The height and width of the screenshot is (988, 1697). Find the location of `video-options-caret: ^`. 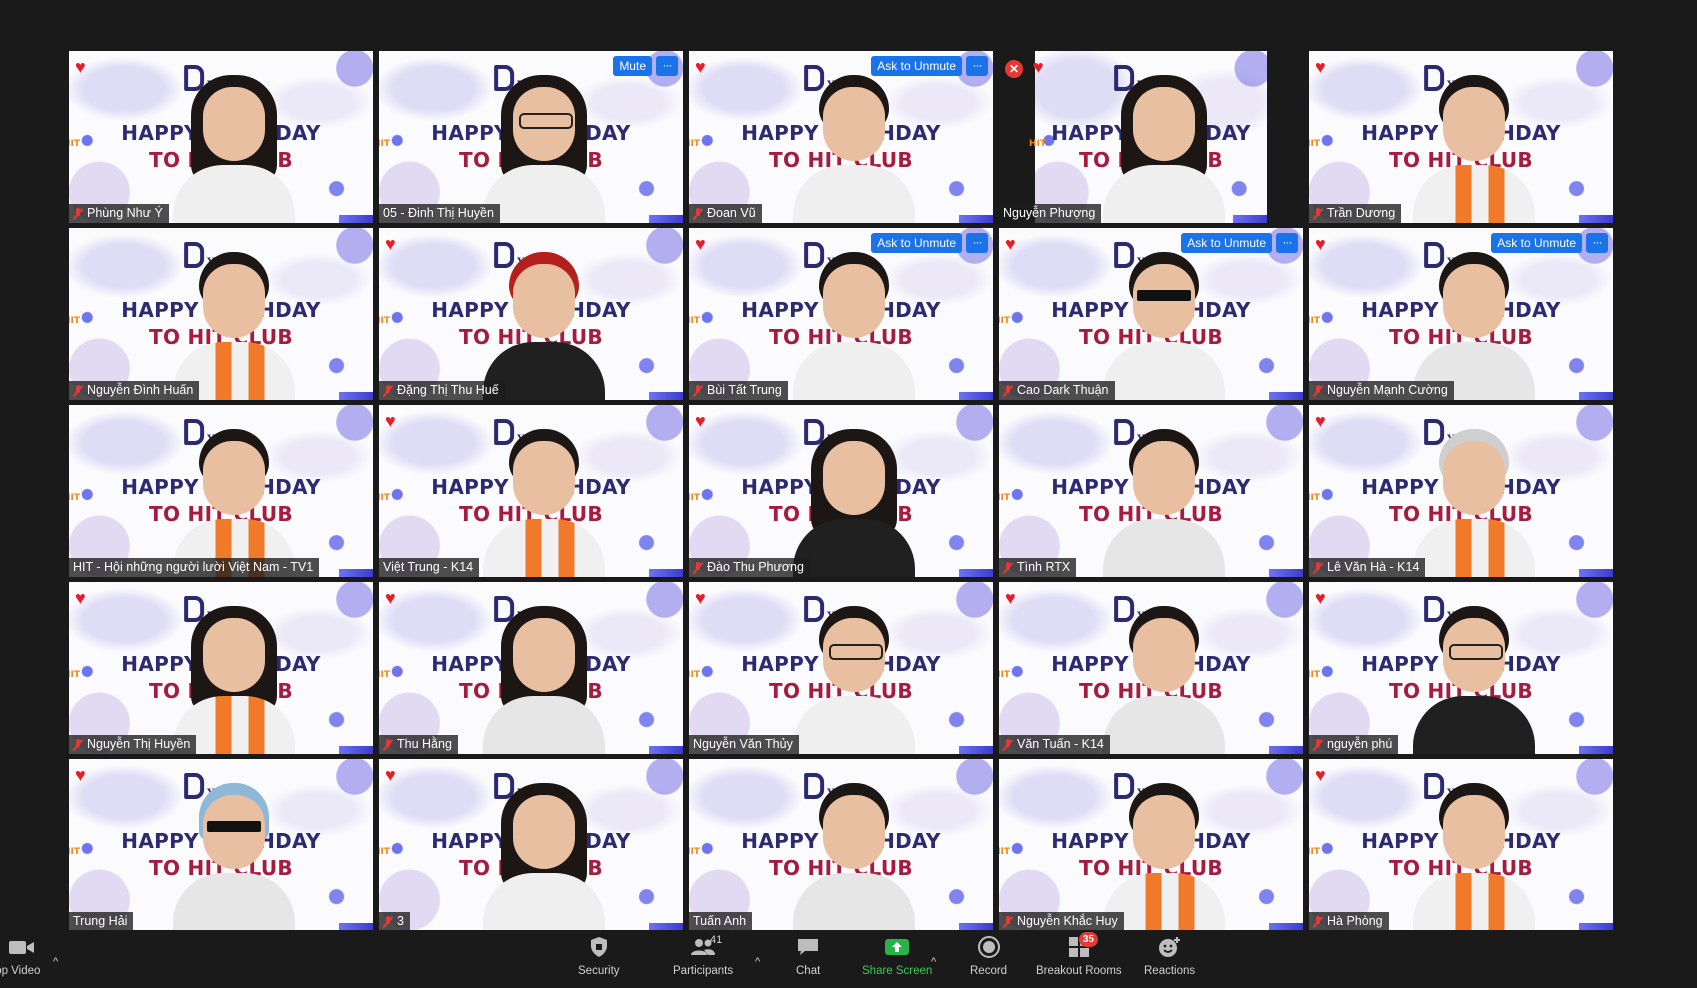

video-options-caret: ^ is located at coordinates (55, 962).